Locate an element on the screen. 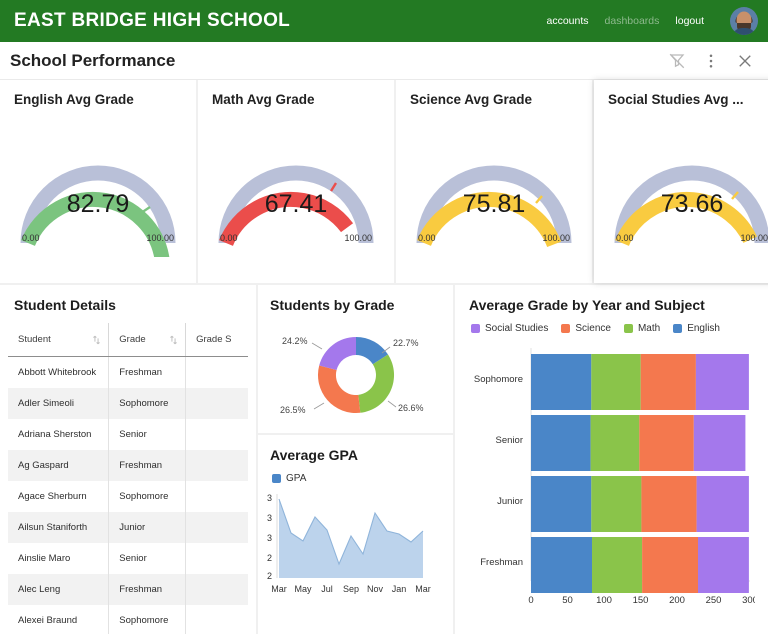 The width and height of the screenshot is (768, 634). column-header-grade: Grade is located at coordinates (147, 340).